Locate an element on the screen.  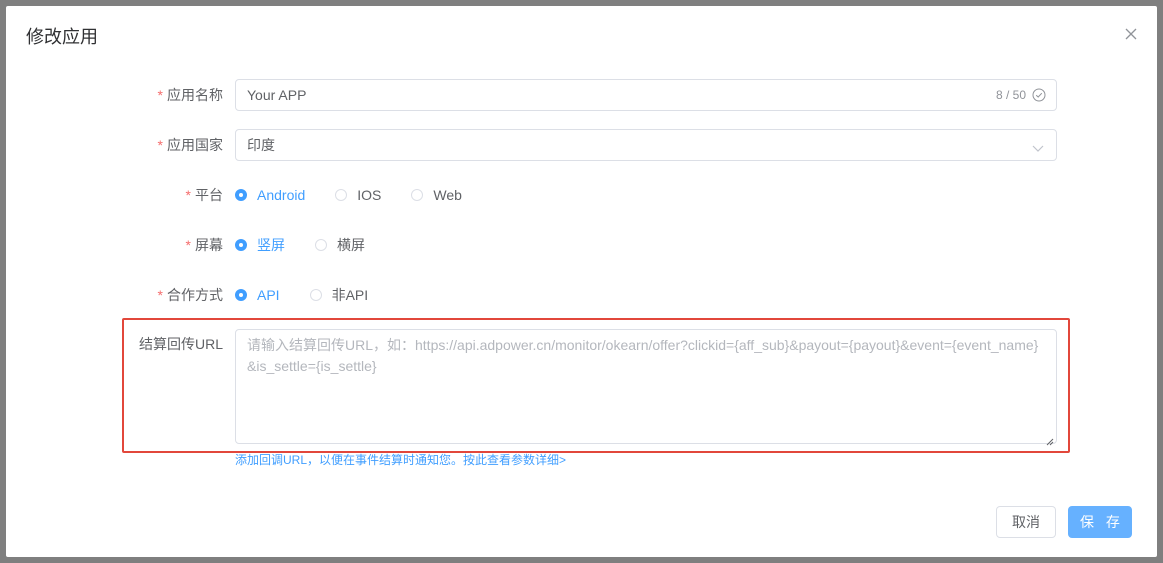
form-item-app-name: * 应用名称 Your APP 8 / 50 is located at coordinates (581, 95).